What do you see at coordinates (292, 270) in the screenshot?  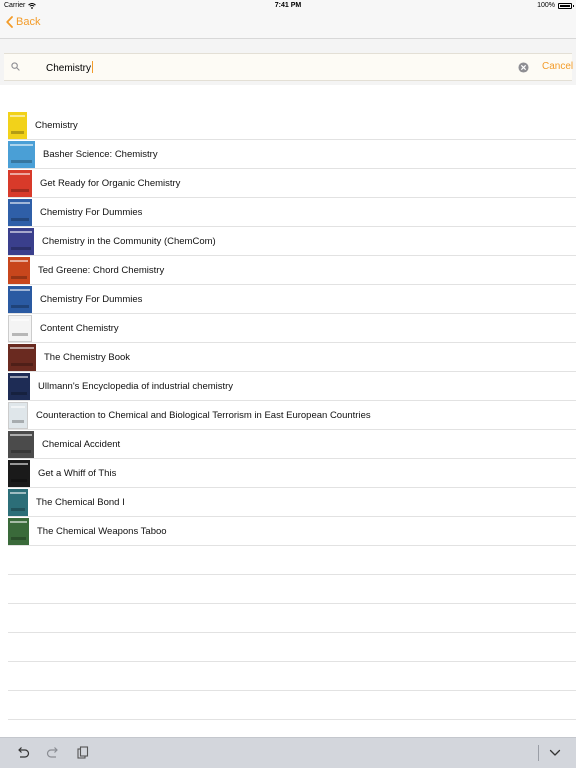 I see `result-row: Ted Greene: Chord Chemistry` at bounding box center [292, 270].